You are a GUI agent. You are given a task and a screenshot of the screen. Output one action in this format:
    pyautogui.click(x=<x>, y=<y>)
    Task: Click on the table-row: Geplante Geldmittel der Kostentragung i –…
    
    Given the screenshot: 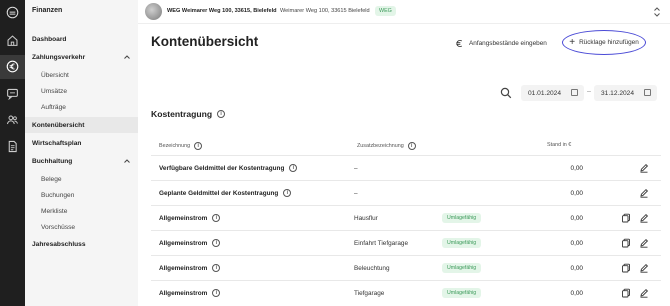 What is the action you would take?
    pyautogui.click(x=406, y=192)
    